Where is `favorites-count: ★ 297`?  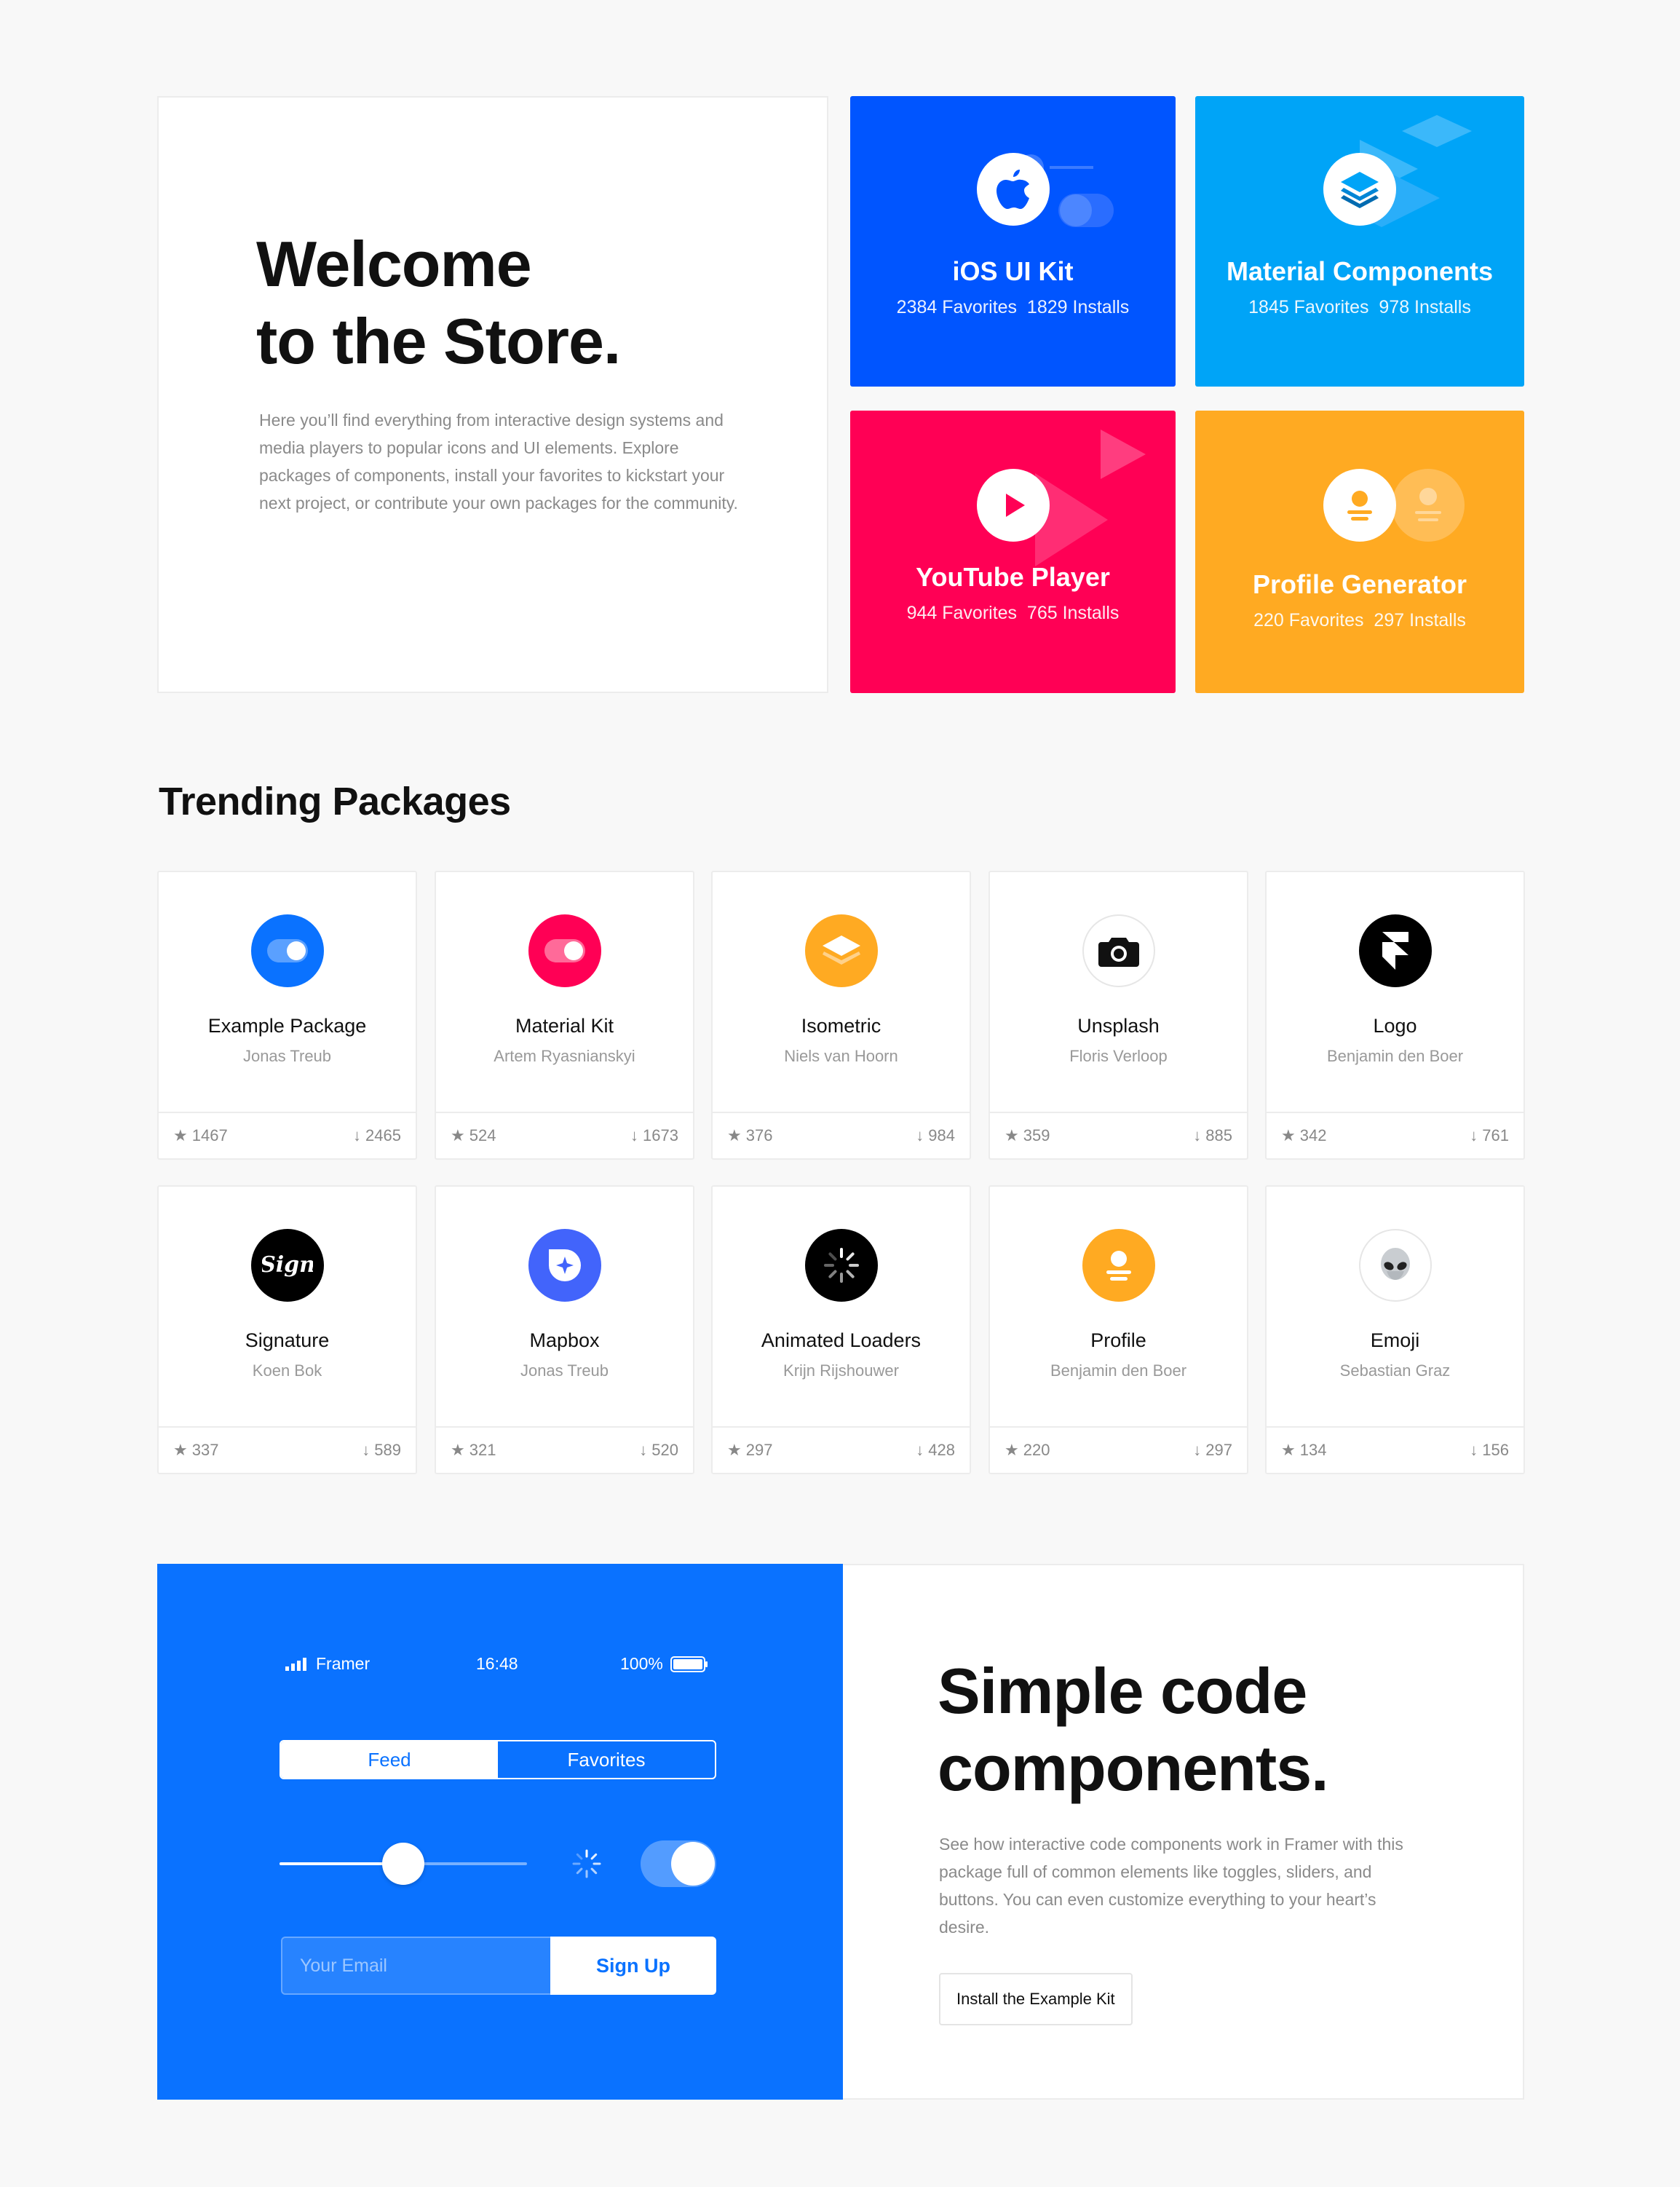 favorites-count: ★ 297 is located at coordinates (749, 1450).